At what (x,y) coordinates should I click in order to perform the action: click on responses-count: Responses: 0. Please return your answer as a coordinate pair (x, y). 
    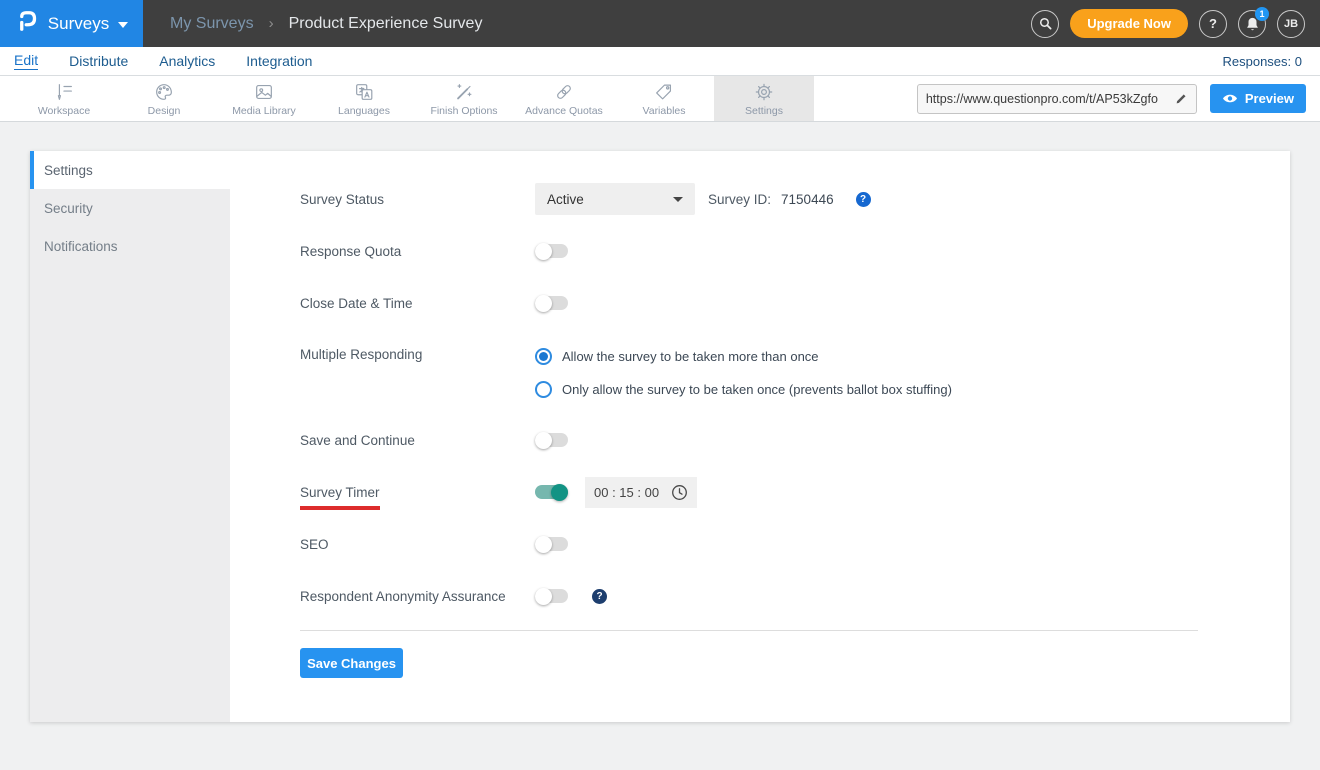
    Looking at the image, I should click on (1262, 61).